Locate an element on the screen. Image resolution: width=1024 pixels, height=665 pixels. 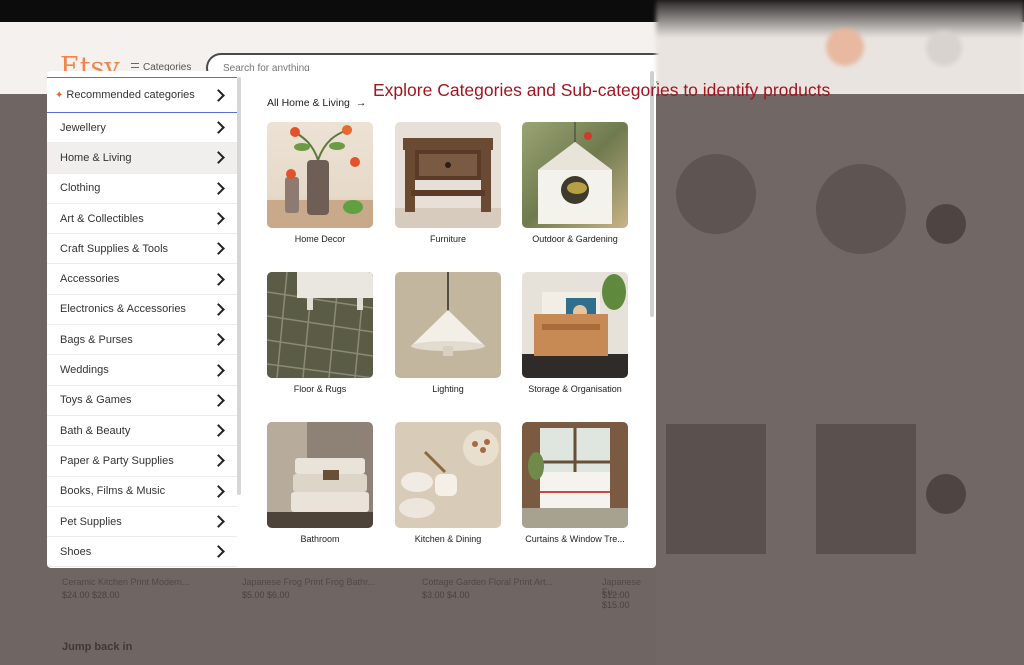
subcategory-label: Storage & Organisation is located at coordinates (575, 389).